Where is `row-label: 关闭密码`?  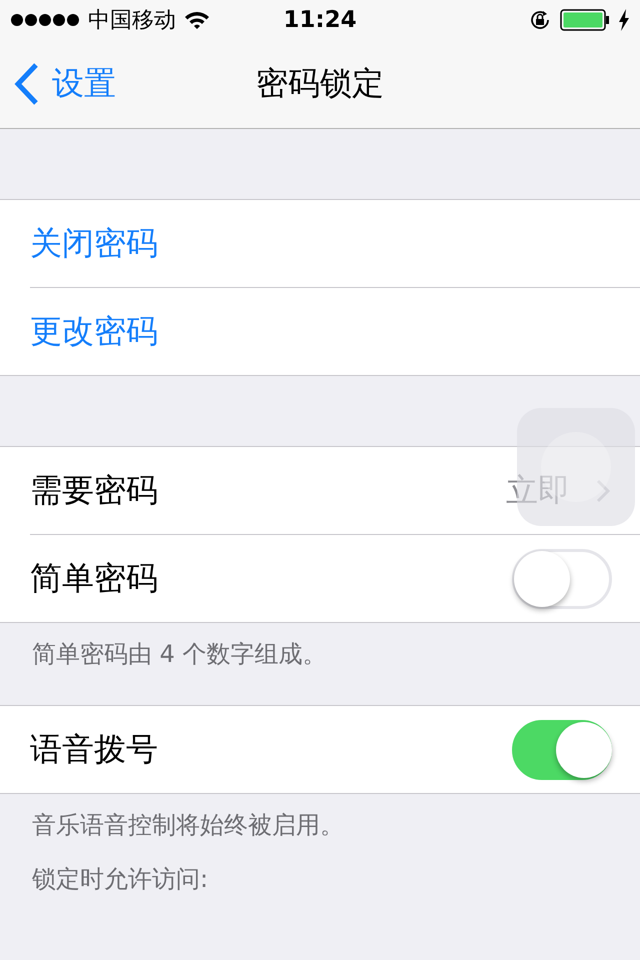 row-label: 关闭密码 is located at coordinates (94, 243).